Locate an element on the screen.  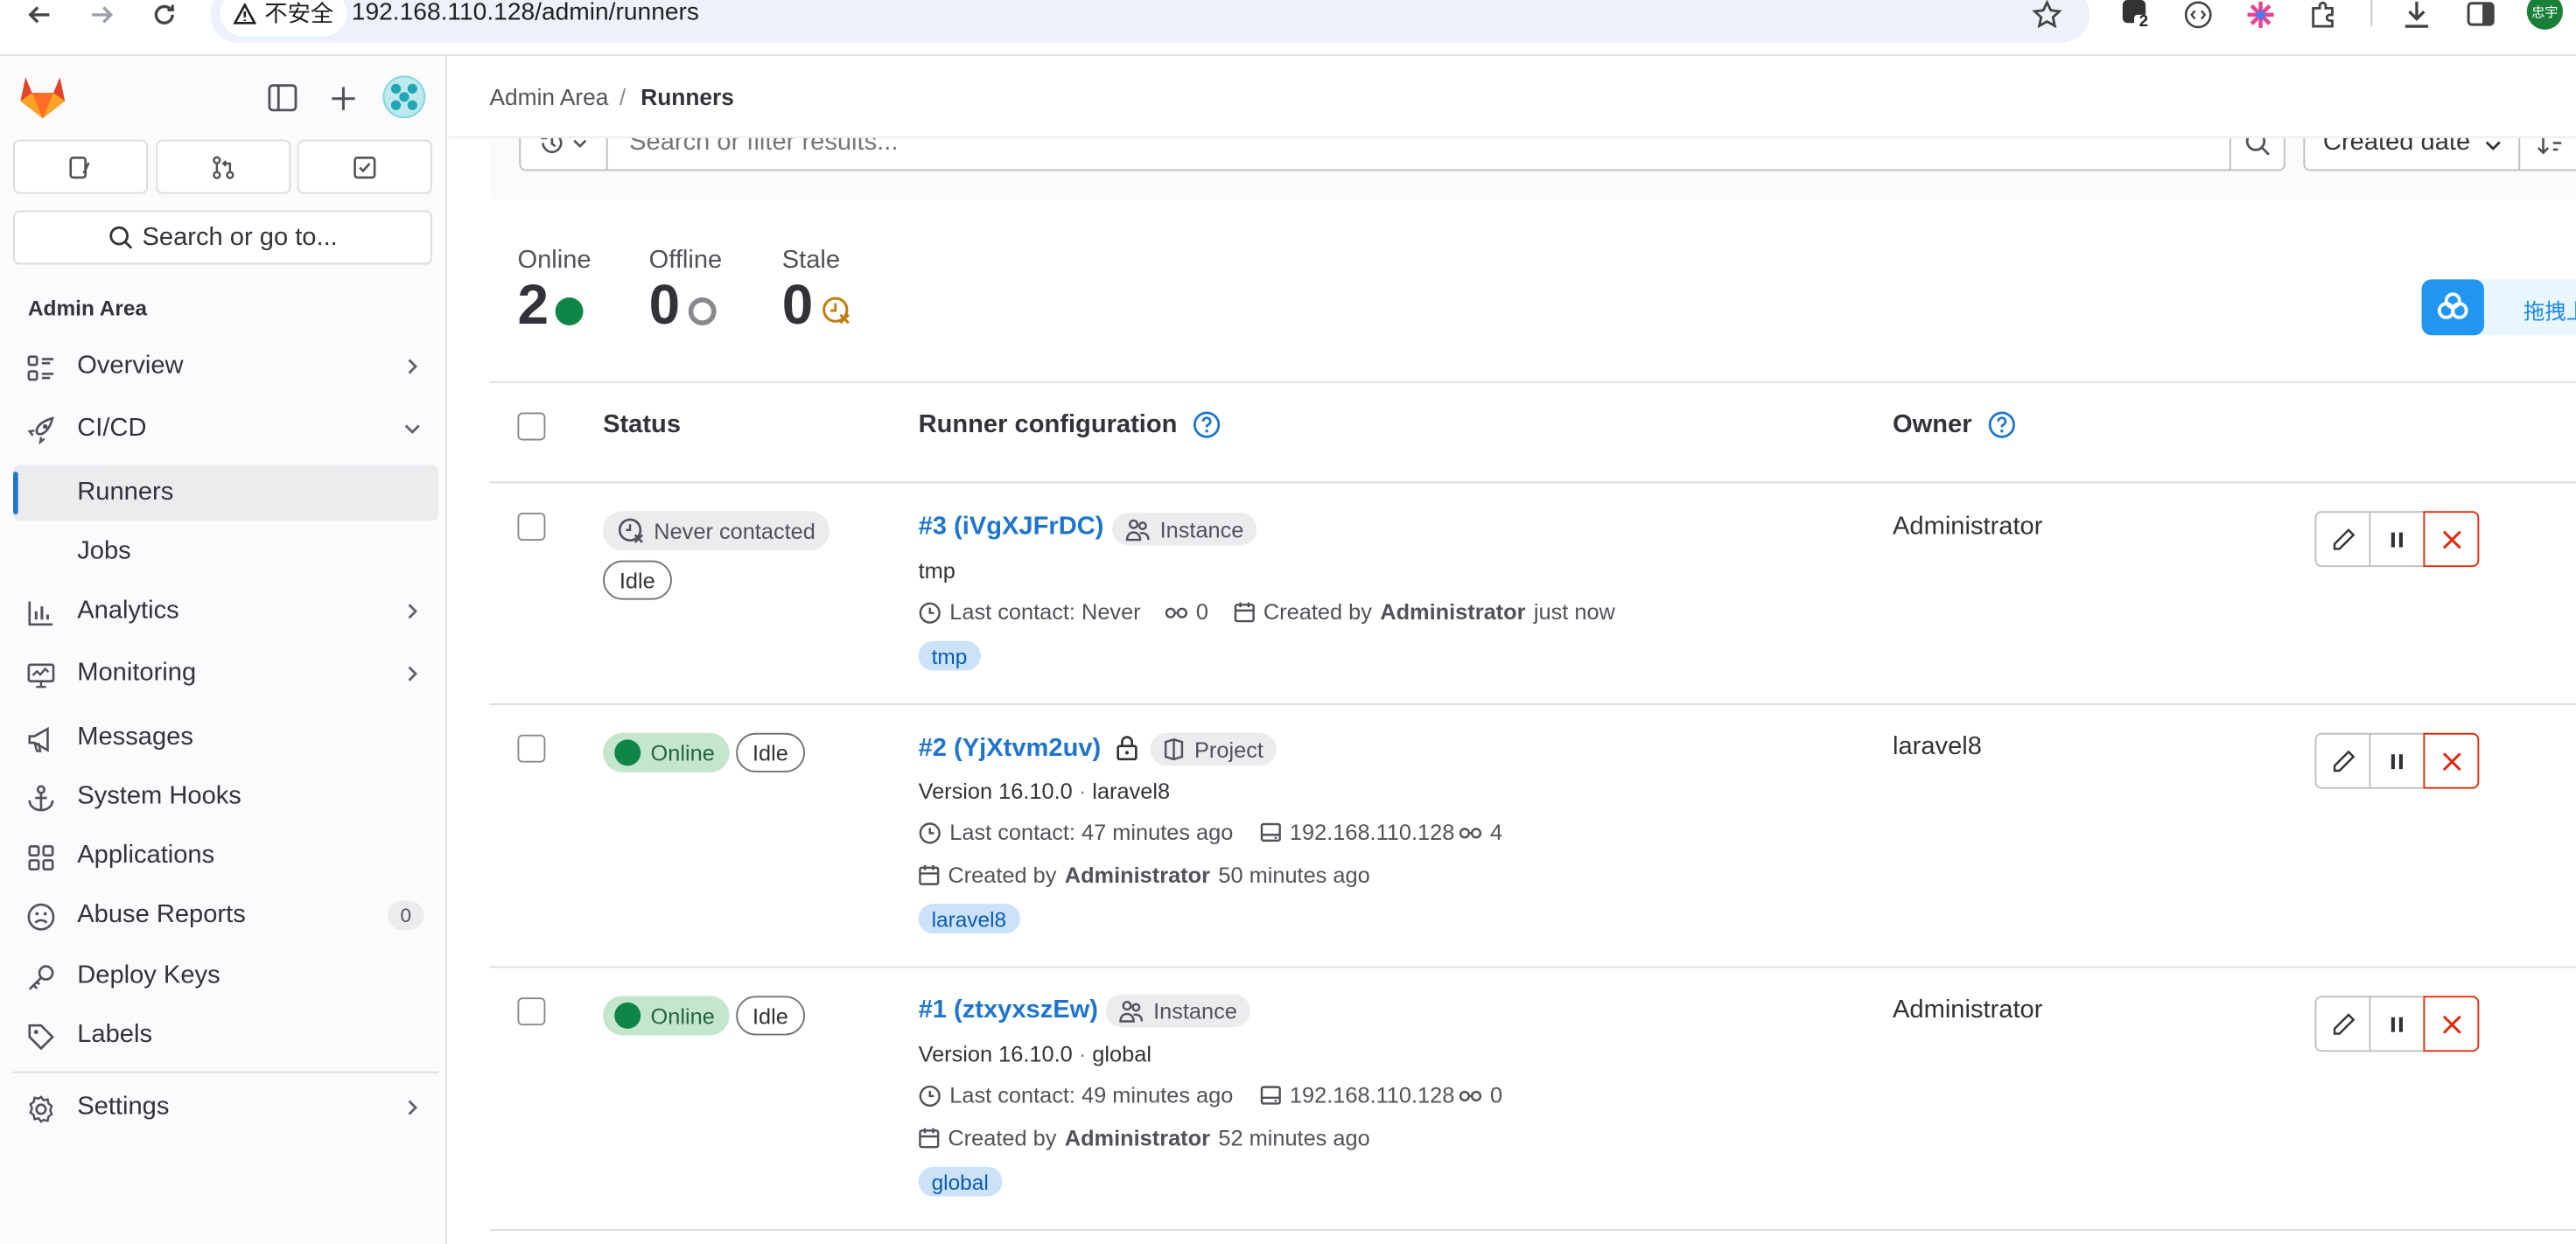
sidepanel-icon is located at coordinates (2481, 15).